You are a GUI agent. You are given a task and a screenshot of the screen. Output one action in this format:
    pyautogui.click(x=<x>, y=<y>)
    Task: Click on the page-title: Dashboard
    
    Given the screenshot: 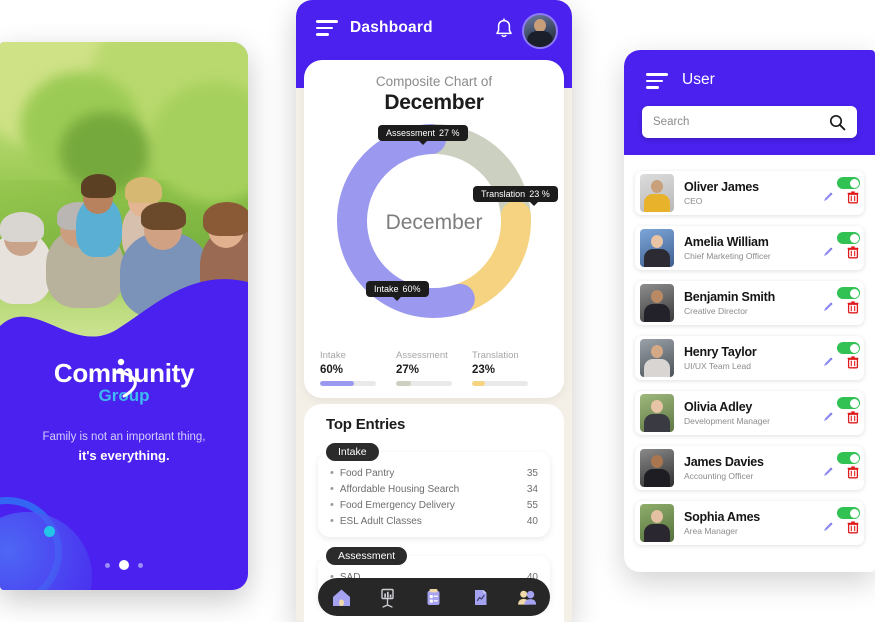 What is the action you would take?
    pyautogui.click(x=391, y=27)
    